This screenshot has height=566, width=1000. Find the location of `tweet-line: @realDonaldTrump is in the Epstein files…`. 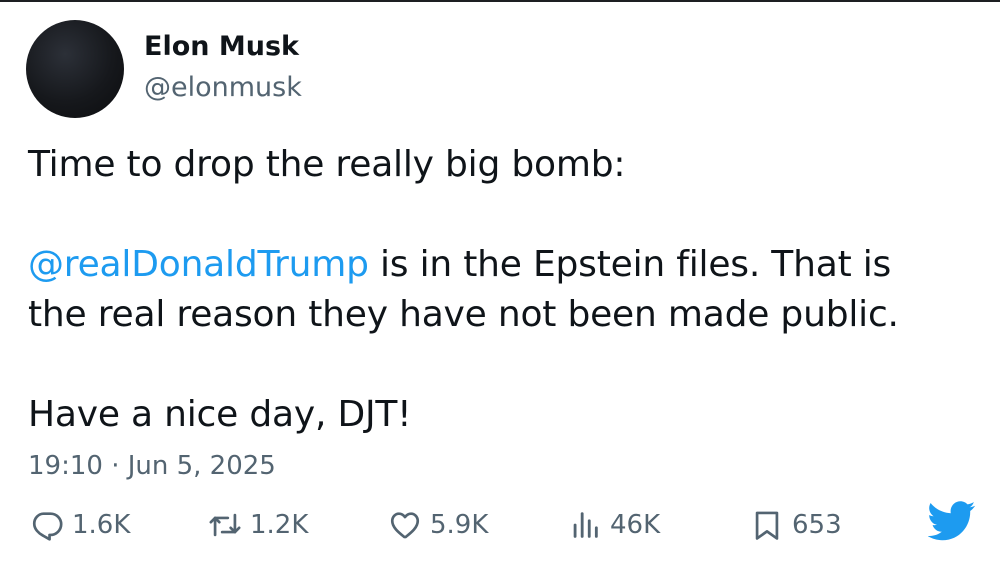

tweet-line: @realDonaldTrump is in the Epstein files… is located at coordinates (498, 265).